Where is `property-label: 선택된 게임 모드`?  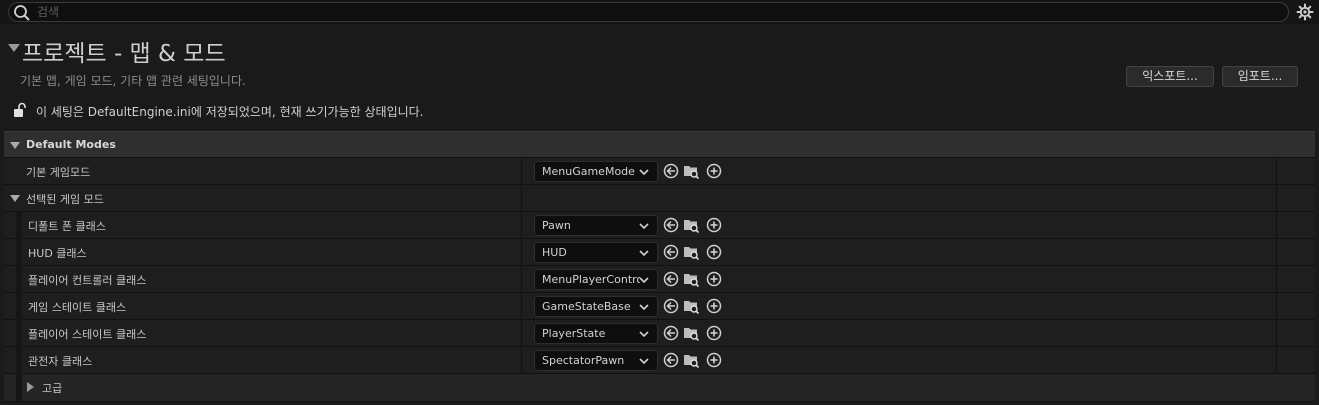 property-label: 선택된 게임 모드 is located at coordinates (65, 199).